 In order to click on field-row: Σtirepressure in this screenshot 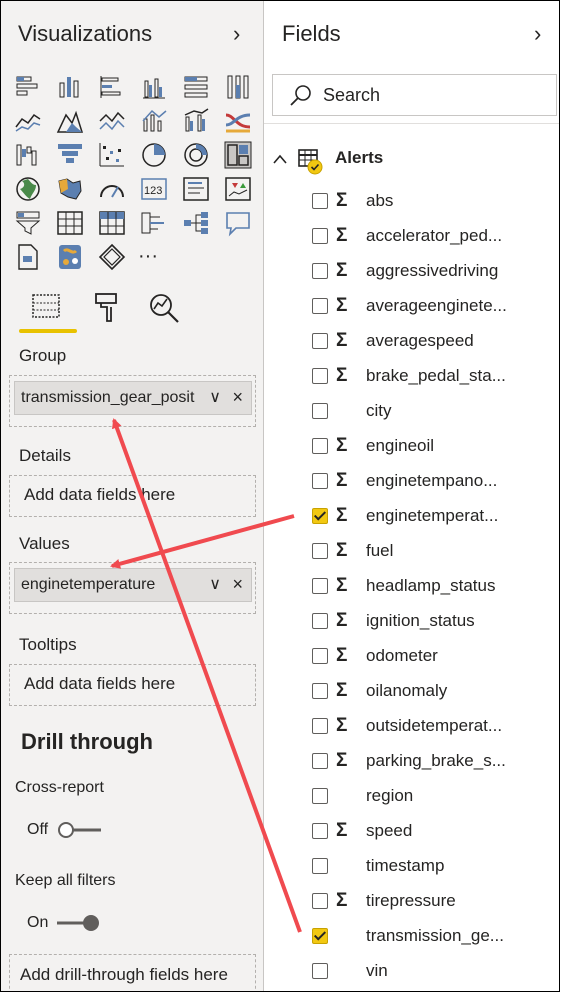, I will do `click(411, 902)`.